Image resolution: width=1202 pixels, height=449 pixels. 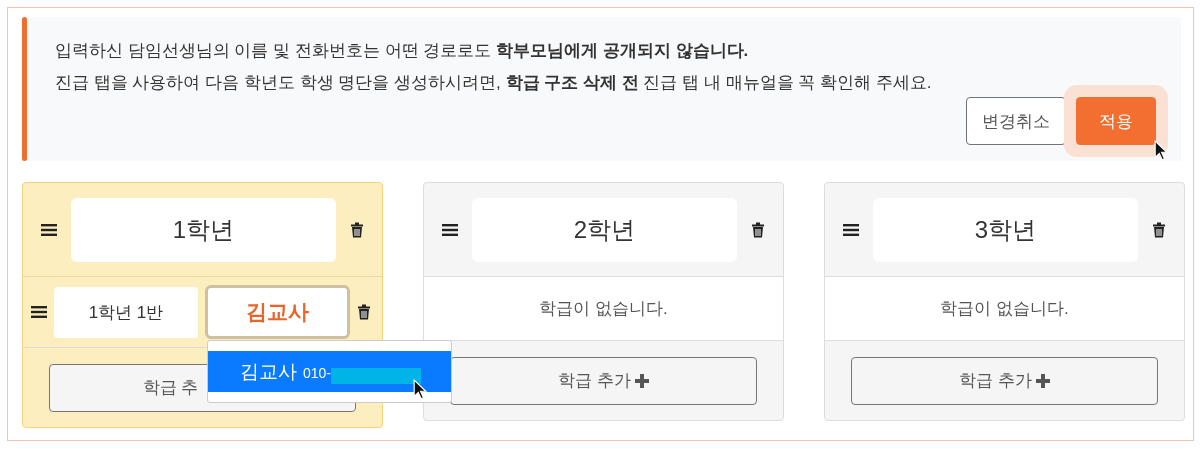 What do you see at coordinates (329, 371) in the screenshot?
I see `dropdown-option: 김교사 010-` at bounding box center [329, 371].